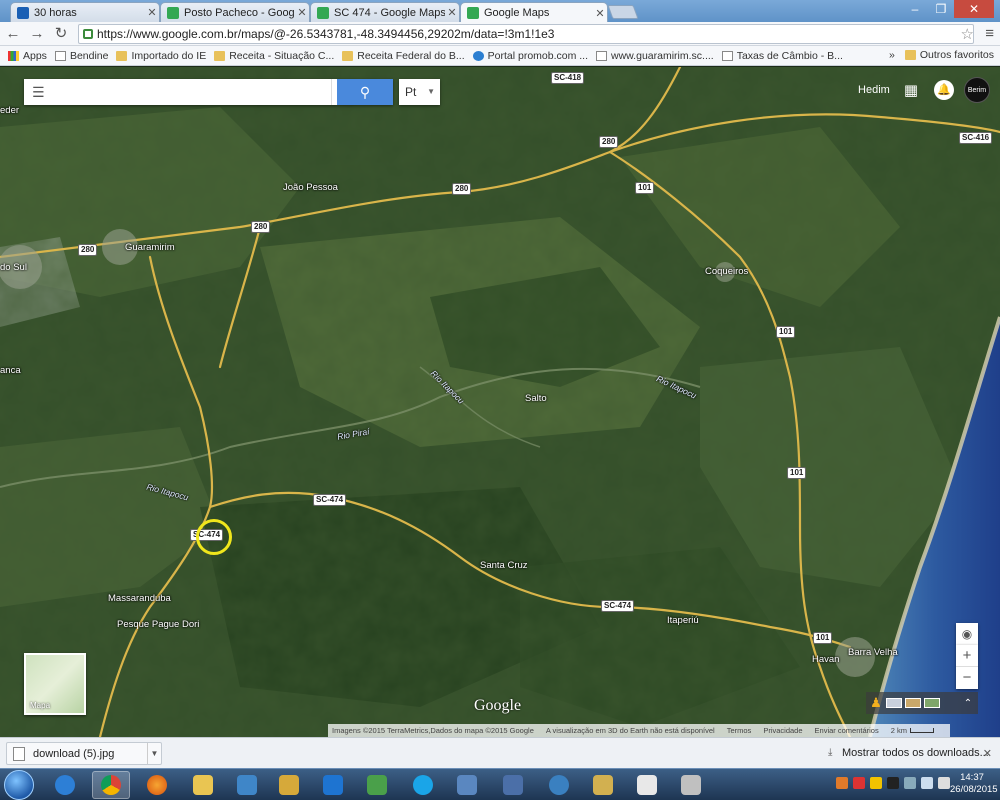 The width and height of the screenshot is (1000, 800). What do you see at coordinates (967, 634) in the screenshot?
I see `my-location-button: ◉` at bounding box center [967, 634].